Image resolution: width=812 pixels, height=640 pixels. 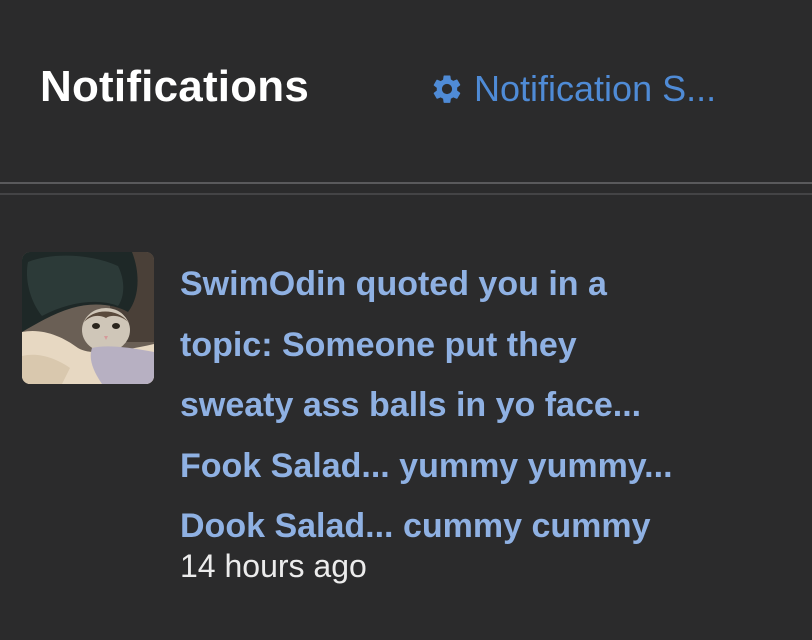 What do you see at coordinates (406, 194) in the screenshot?
I see `header-divider-secondary` at bounding box center [406, 194].